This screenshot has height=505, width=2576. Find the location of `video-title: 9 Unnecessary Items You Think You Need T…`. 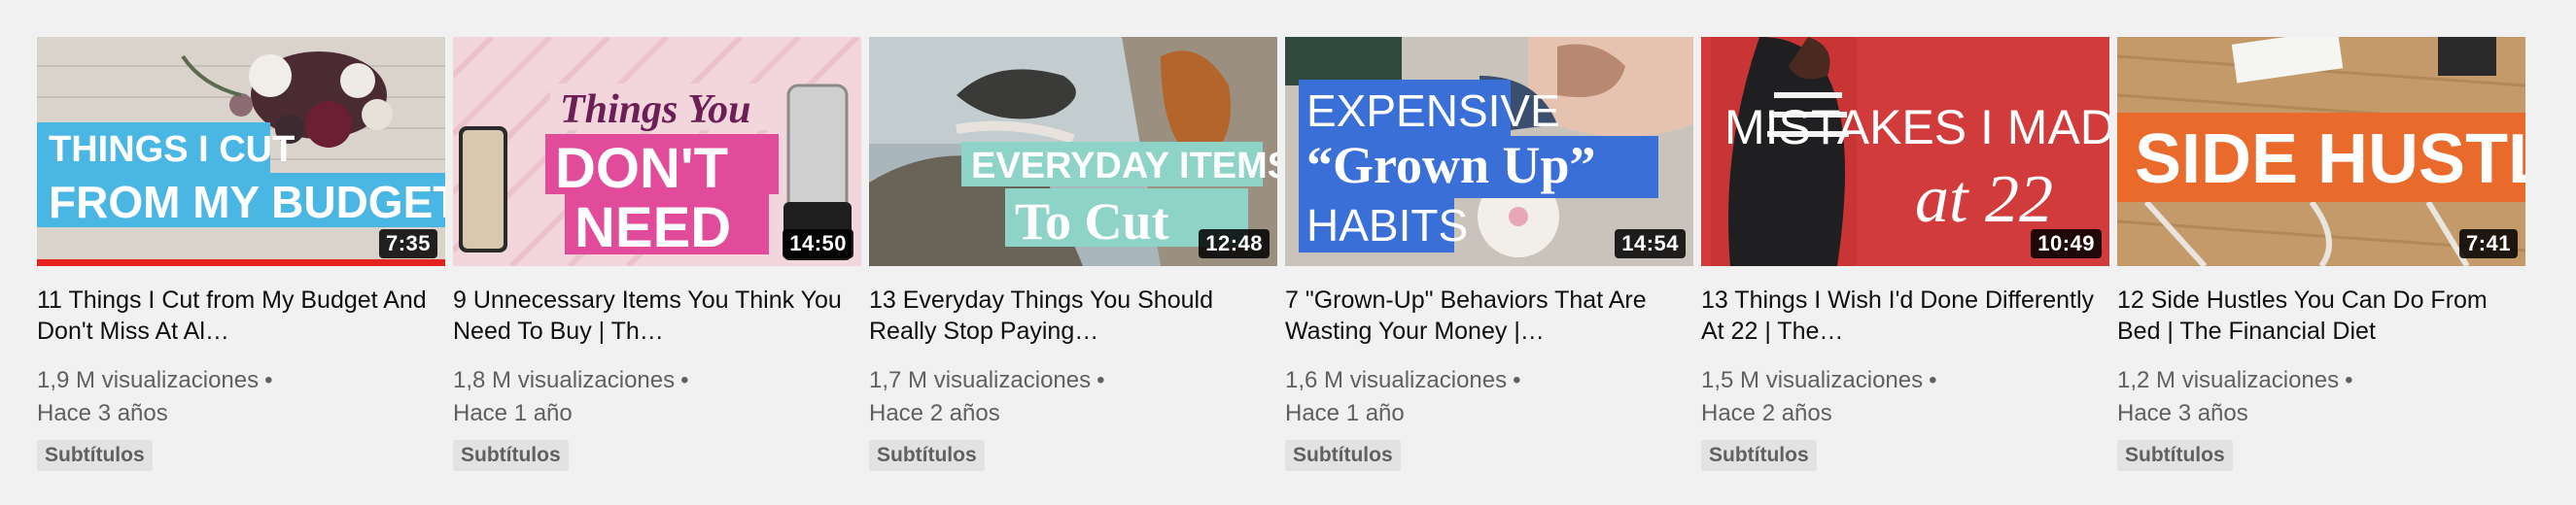

video-title: 9 Unnecessary Items You Think You Need T… is located at coordinates (657, 316).